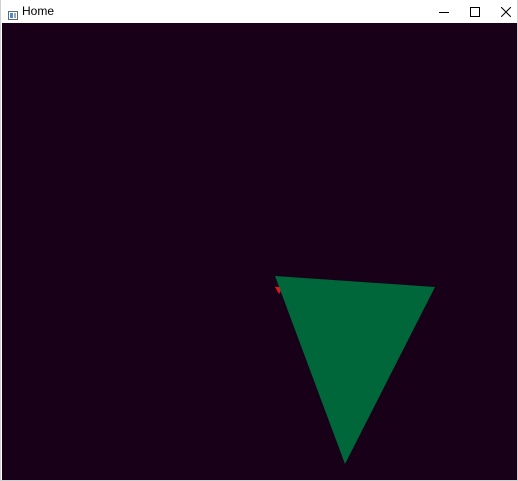 This screenshot has width=518, height=481. I want to click on maximize-button, so click(475, 11).